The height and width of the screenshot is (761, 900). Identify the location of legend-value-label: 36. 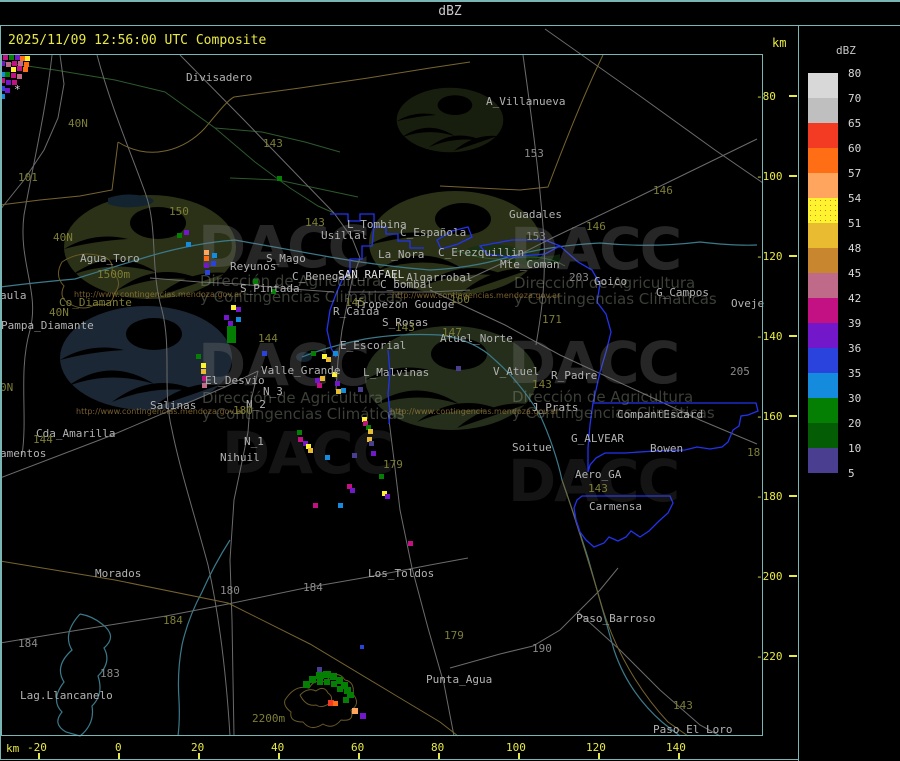
(855, 348).